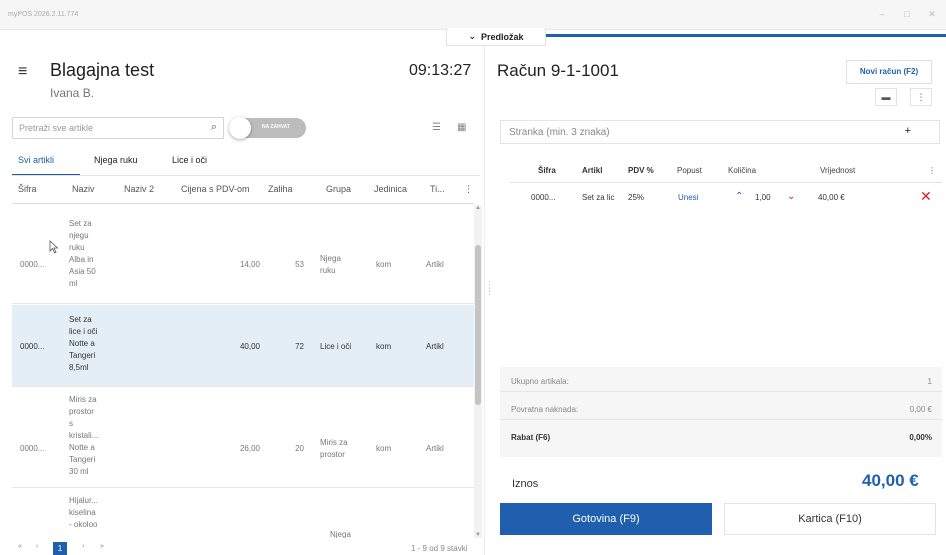  What do you see at coordinates (489, 288) in the screenshot?
I see `resize-grip-icon: ⋮ ⋮` at bounding box center [489, 288].